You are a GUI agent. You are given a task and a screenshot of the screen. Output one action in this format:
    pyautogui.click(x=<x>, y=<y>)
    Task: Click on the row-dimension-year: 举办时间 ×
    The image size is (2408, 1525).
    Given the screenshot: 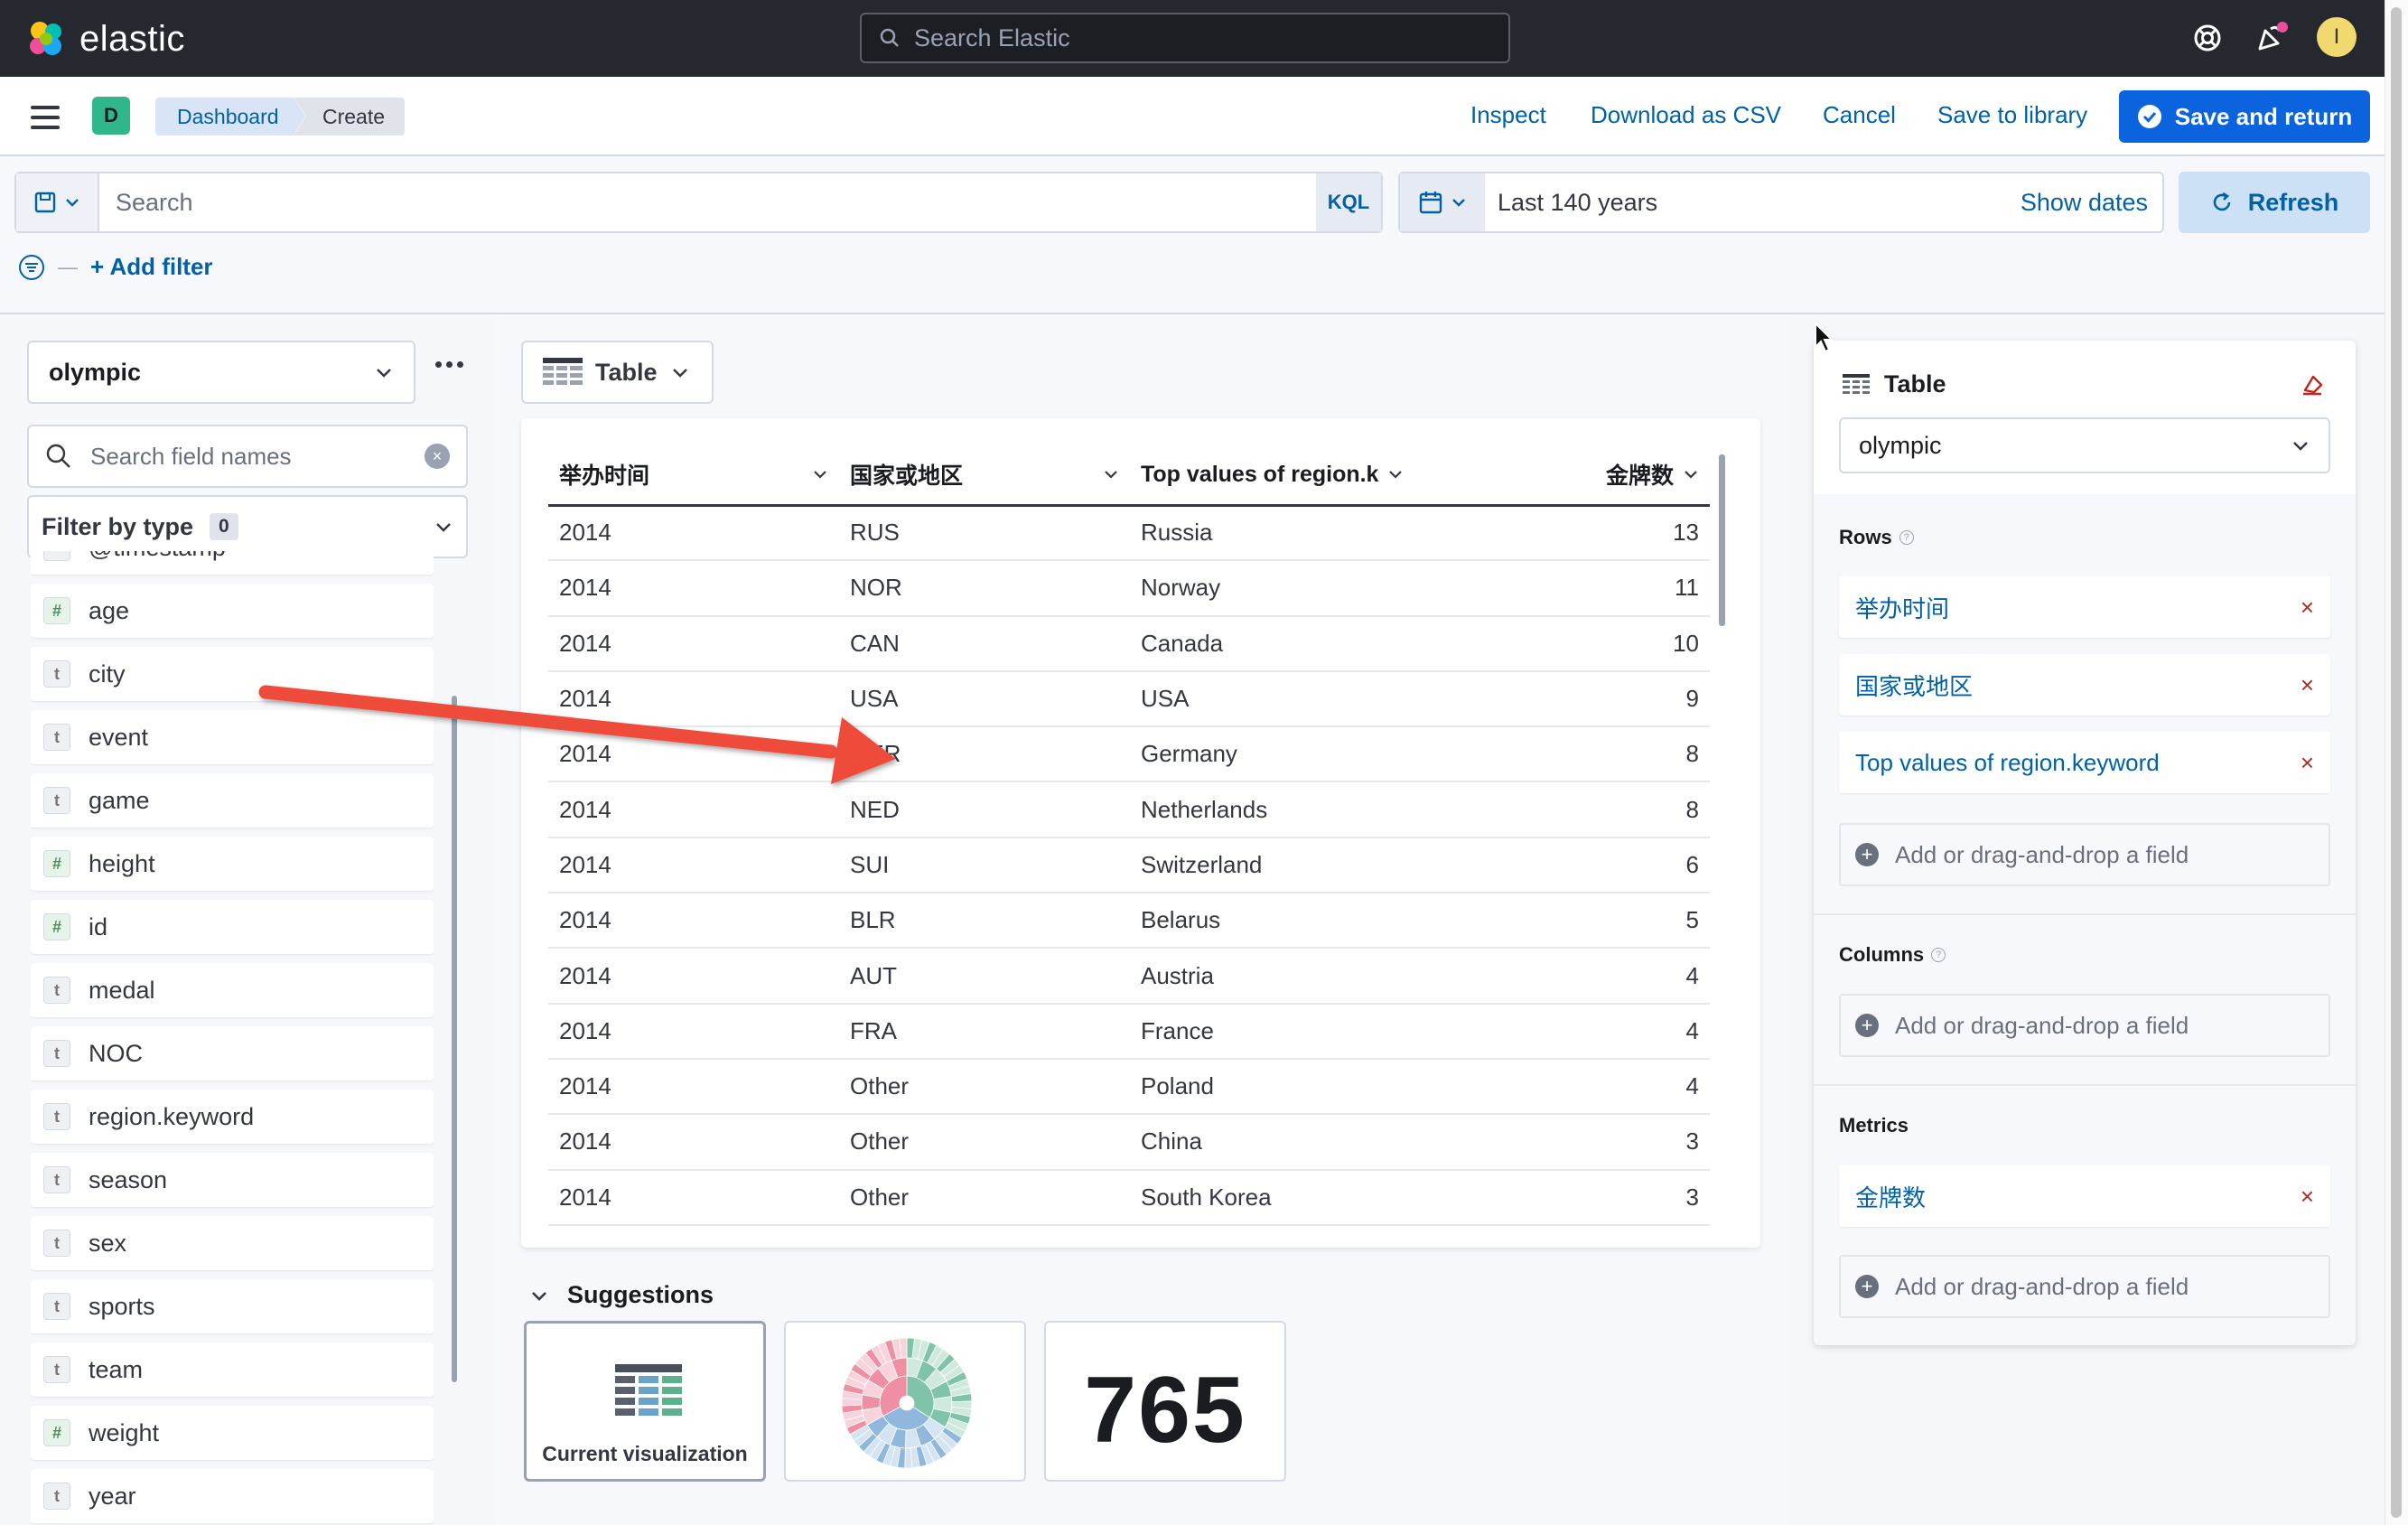 What is the action you would take?
    pyautogui.click(x=2084, y=607)
    